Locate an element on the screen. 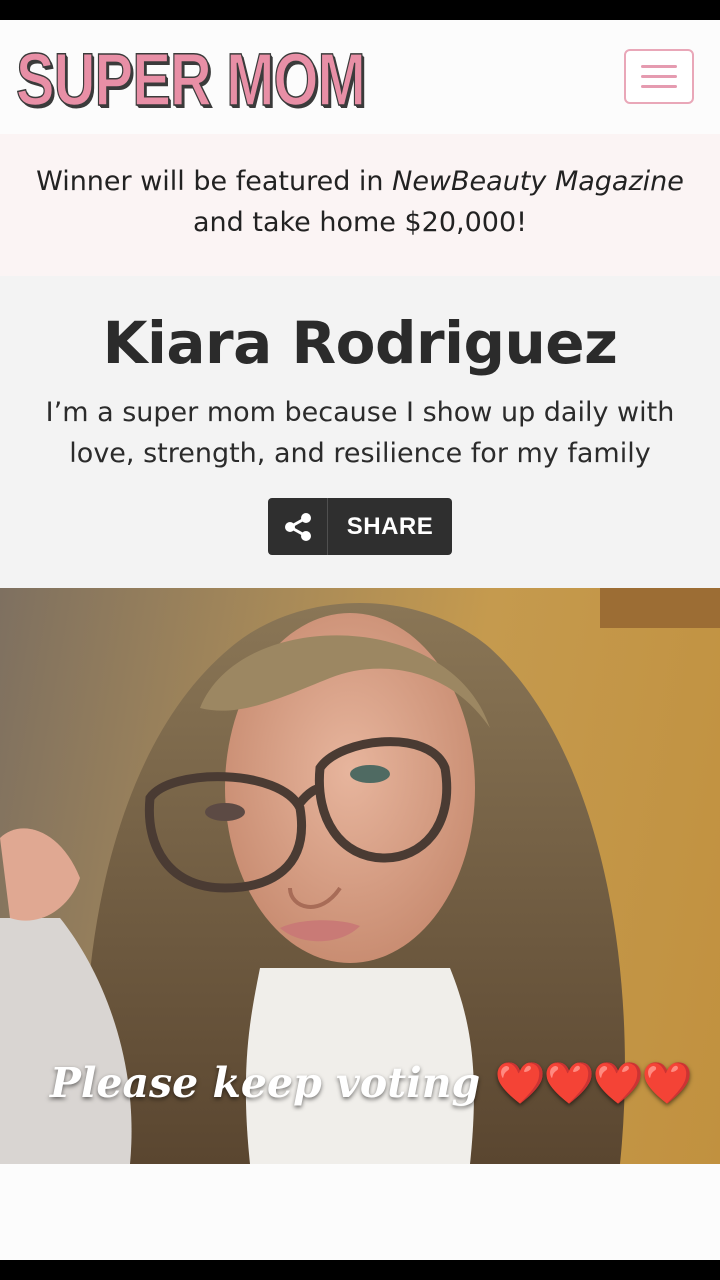  status-bar is located at coordinates (360, 10).